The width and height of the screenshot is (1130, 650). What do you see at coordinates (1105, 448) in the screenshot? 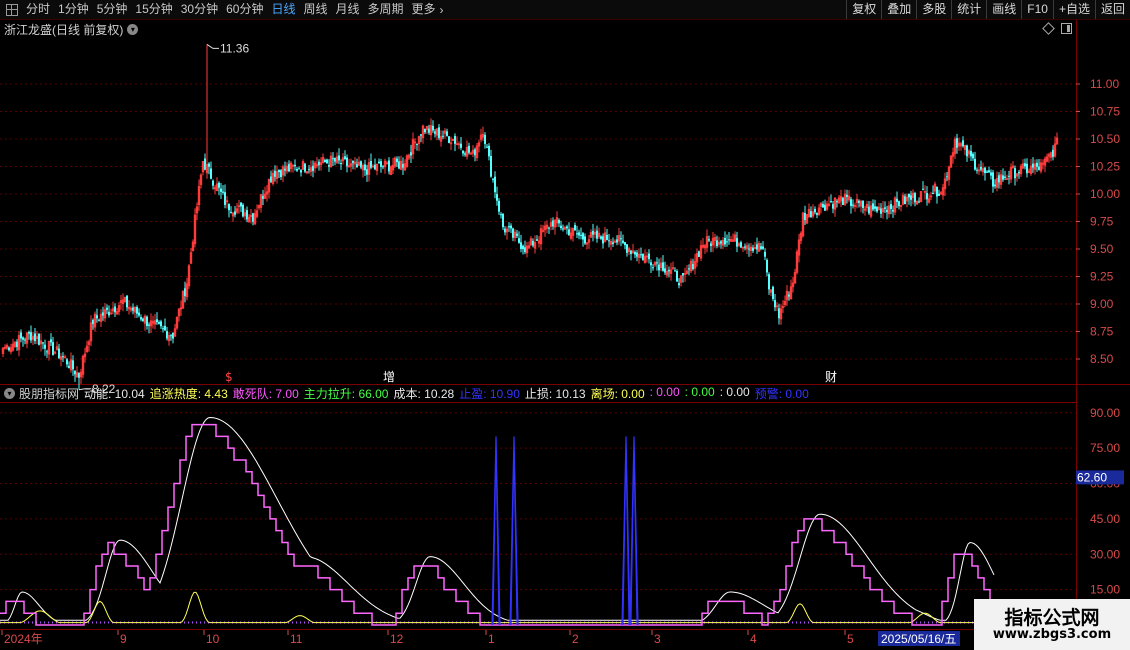
I see `indicator-tick-label: 75.00` at bounding box center [1105, 448].